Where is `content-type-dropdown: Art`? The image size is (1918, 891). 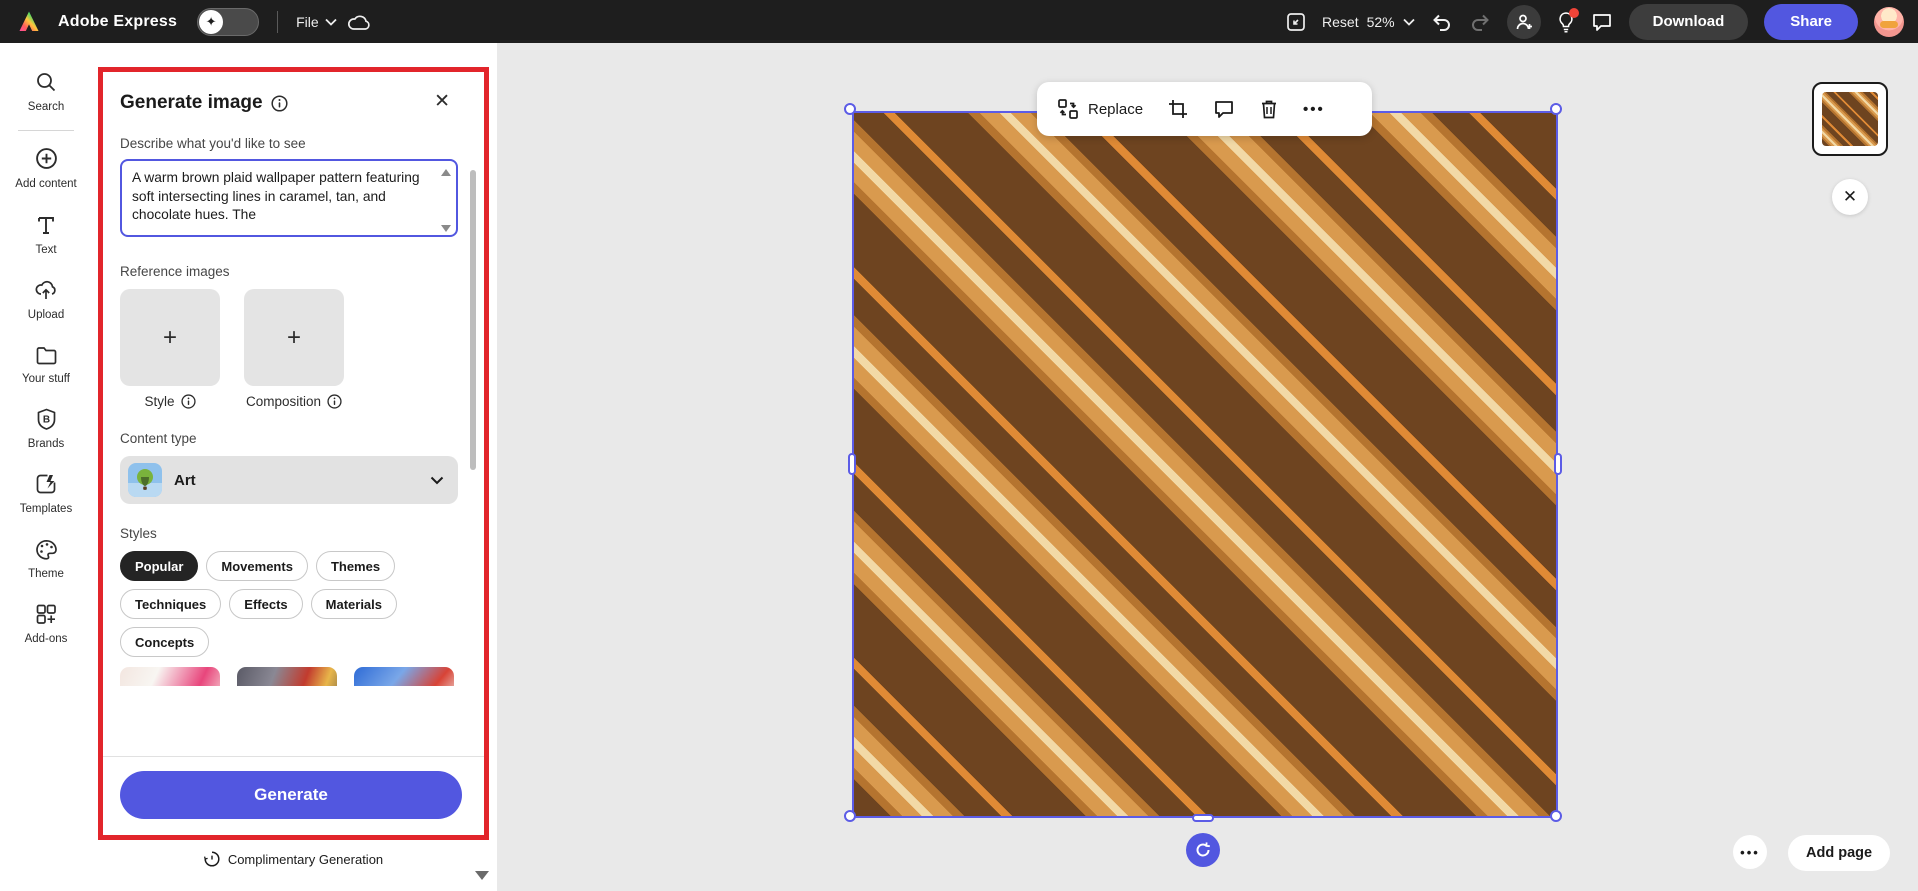
content-type-dropdown: Art is located at coordinates (289, 480).